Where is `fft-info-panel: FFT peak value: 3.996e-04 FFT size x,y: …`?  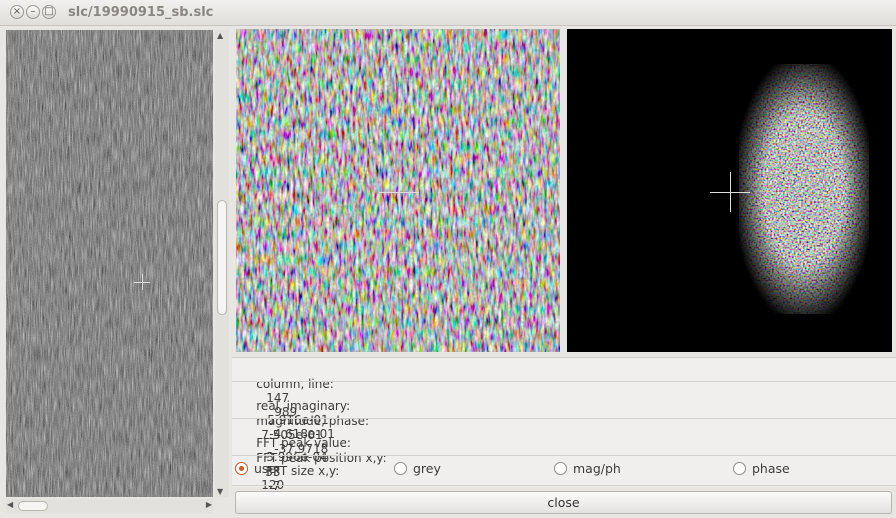
fft-info-panel: FFT peak value: 3.996e-04 FFT size x,y: … is located at coordinates (564, 462).